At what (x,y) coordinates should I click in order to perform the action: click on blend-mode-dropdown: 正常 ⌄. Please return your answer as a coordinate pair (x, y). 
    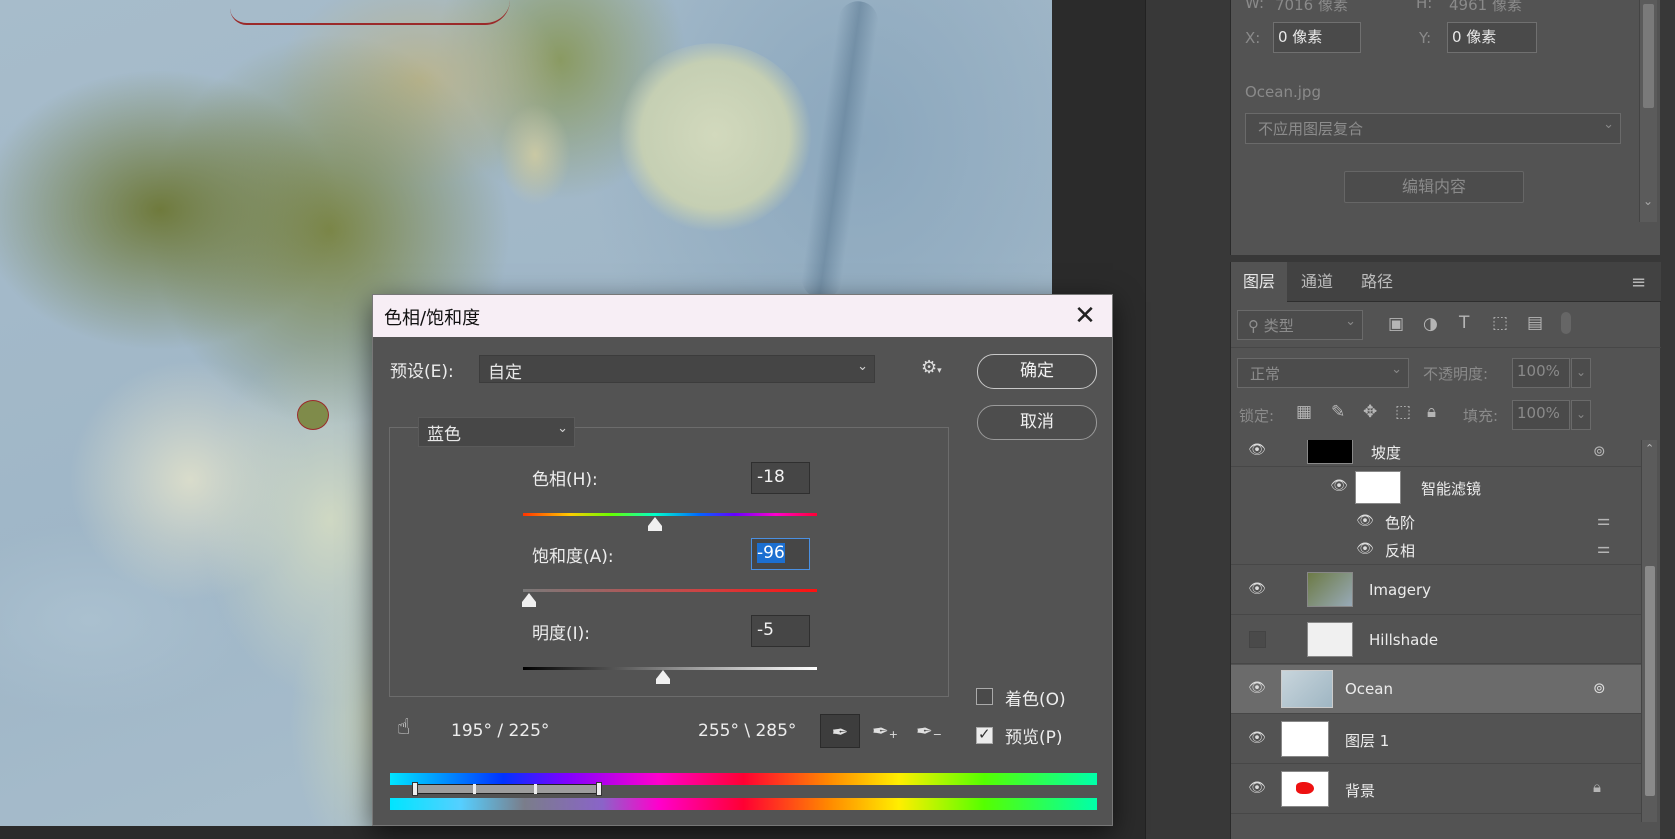
    Looking at the image, I should click on (1323, 373).